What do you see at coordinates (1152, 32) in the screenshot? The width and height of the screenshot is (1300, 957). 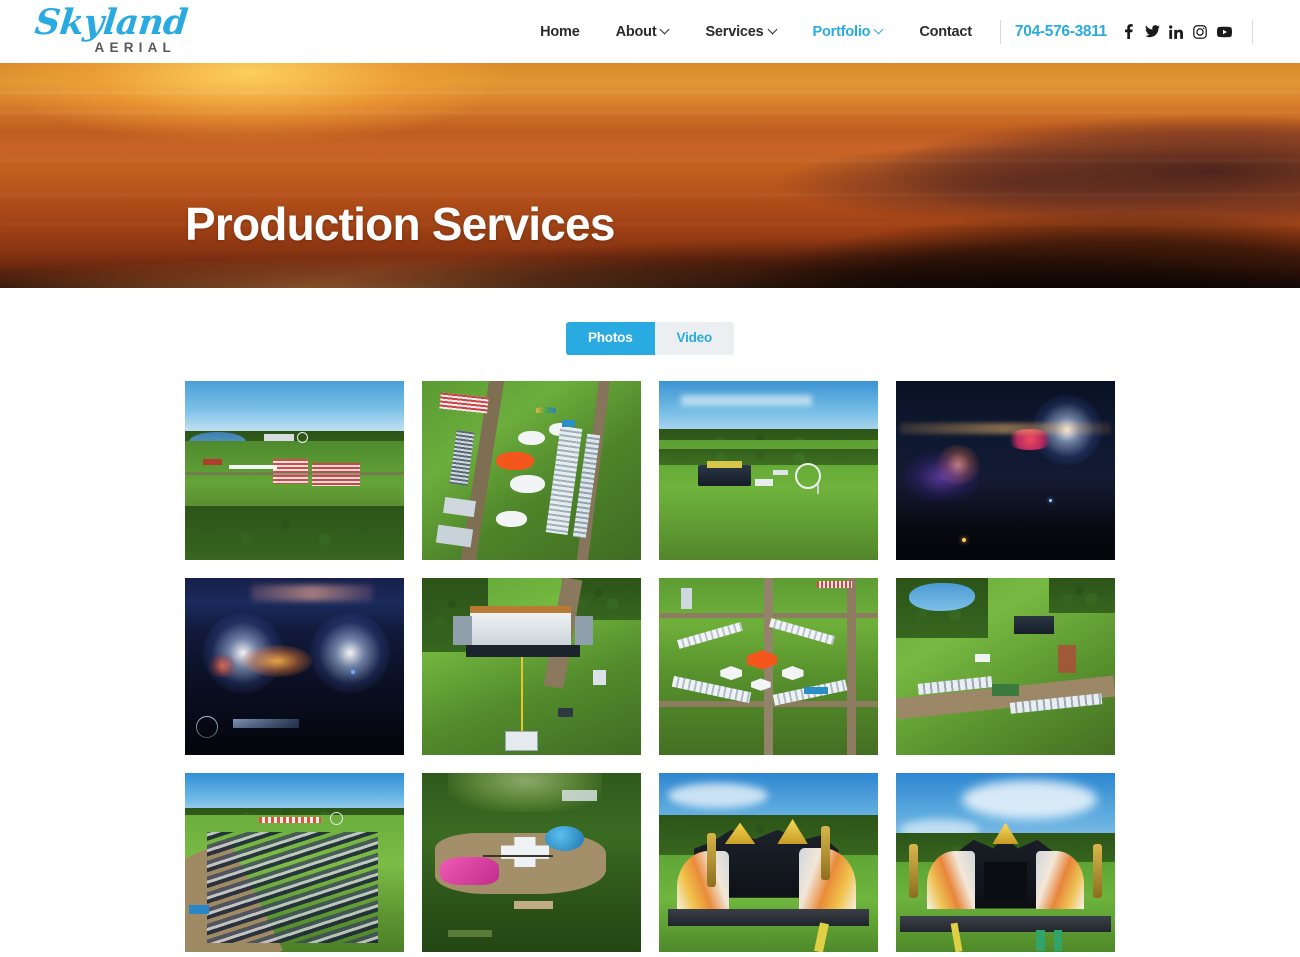 I see `twitter-icon` at bounding box center [1152, 32].